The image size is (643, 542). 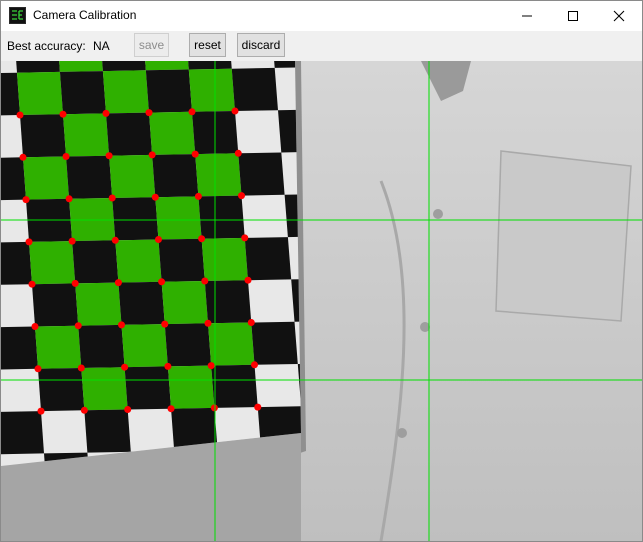 I want to click on title-bar: Camera Calibration, so click(x=321, y=15).